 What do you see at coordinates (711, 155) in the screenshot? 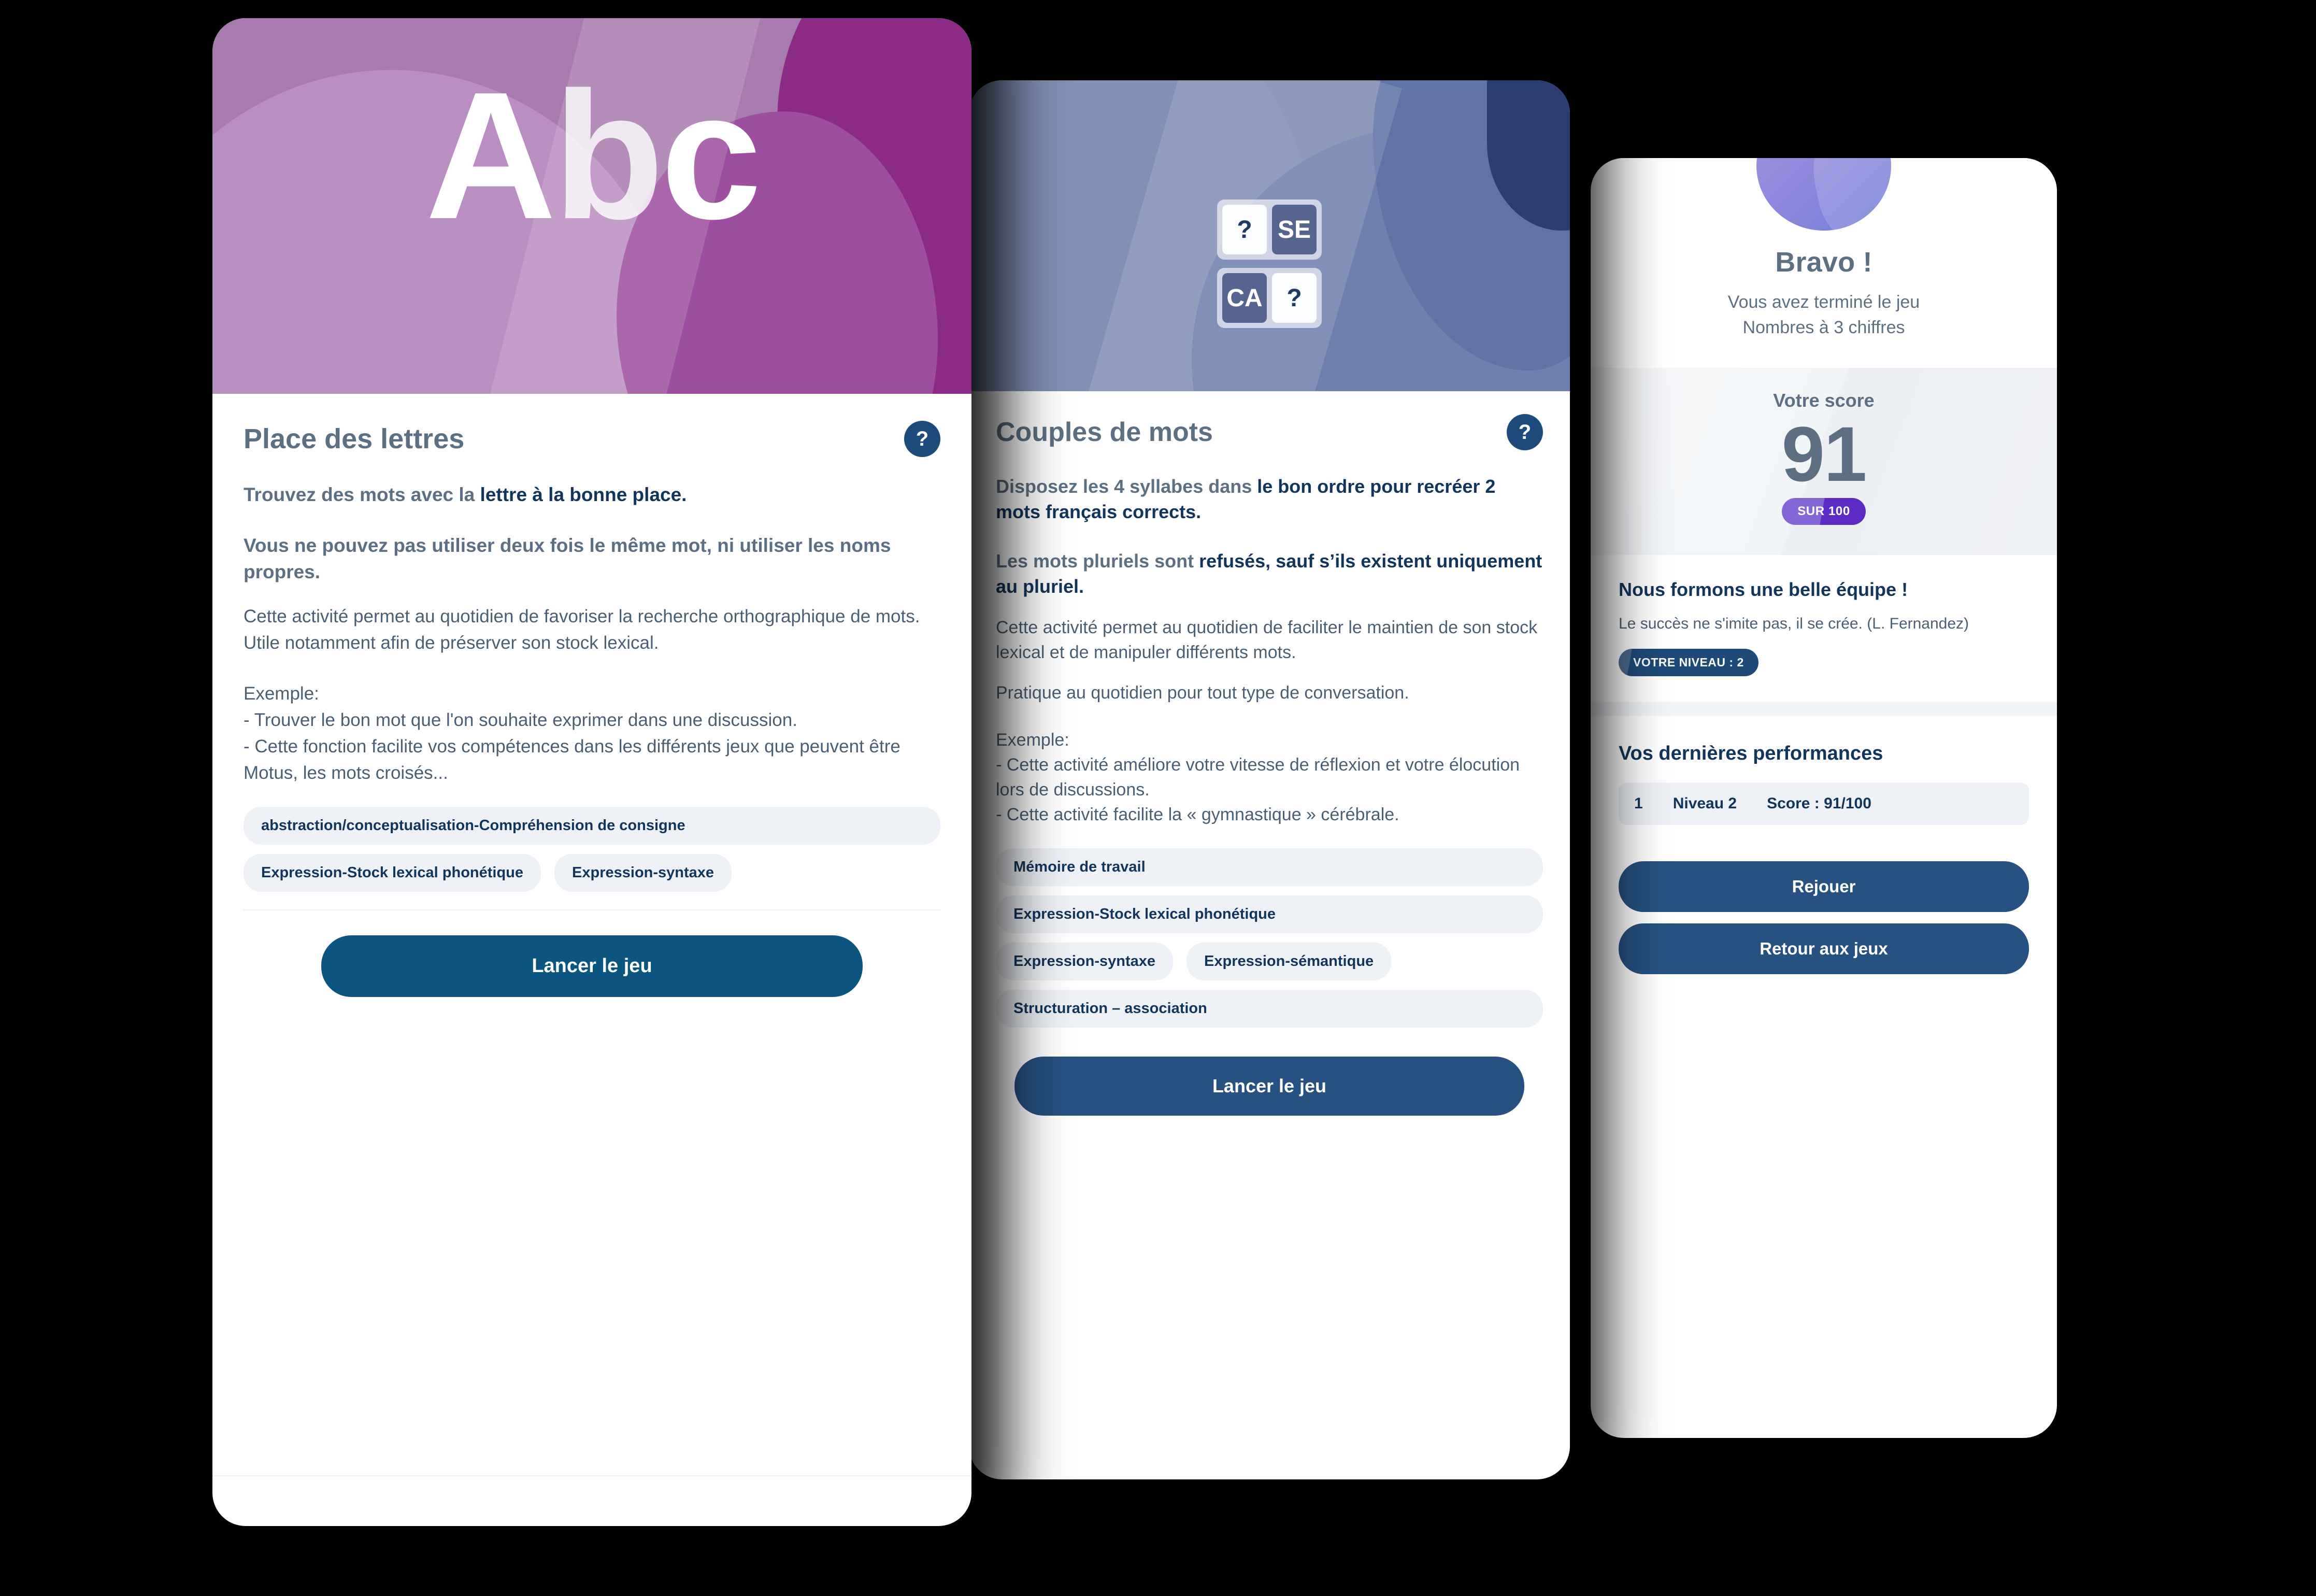
I see `abc-letter-c: c` at bounding box center [711, 155].